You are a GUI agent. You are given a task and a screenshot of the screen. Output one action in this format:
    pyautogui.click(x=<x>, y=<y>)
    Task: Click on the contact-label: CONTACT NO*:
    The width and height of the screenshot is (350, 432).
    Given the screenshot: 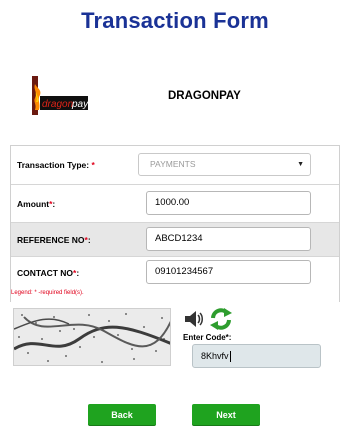 What is the action you would take?
    pyautogui.click(x=48, y=273)
    